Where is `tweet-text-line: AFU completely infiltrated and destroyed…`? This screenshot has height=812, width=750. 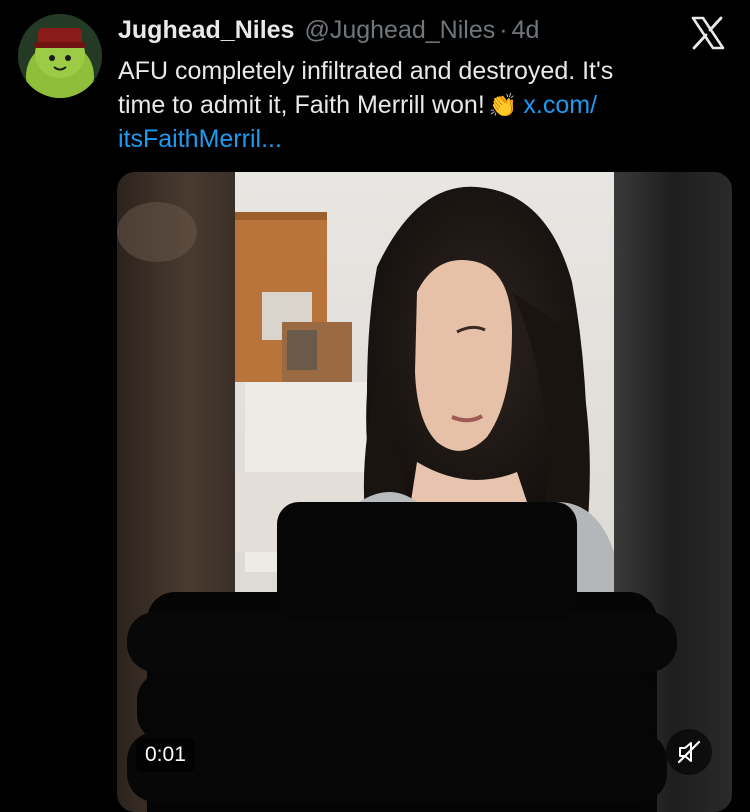 tweet-text-line: AFU completely infiltrated and destroyed… is located at coordinates (366, 71).